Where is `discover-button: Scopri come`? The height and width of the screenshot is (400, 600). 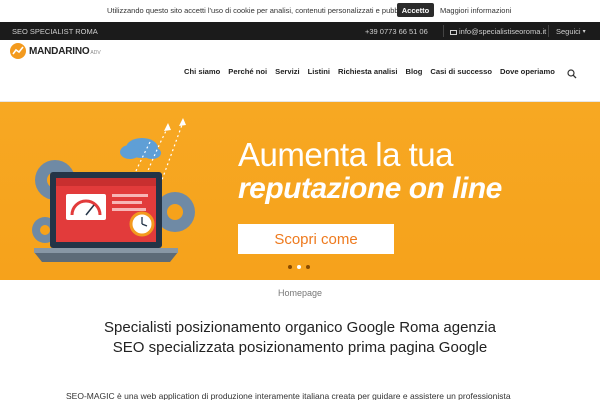
discover-button: Scopri come is located at coordinates (316, 239).